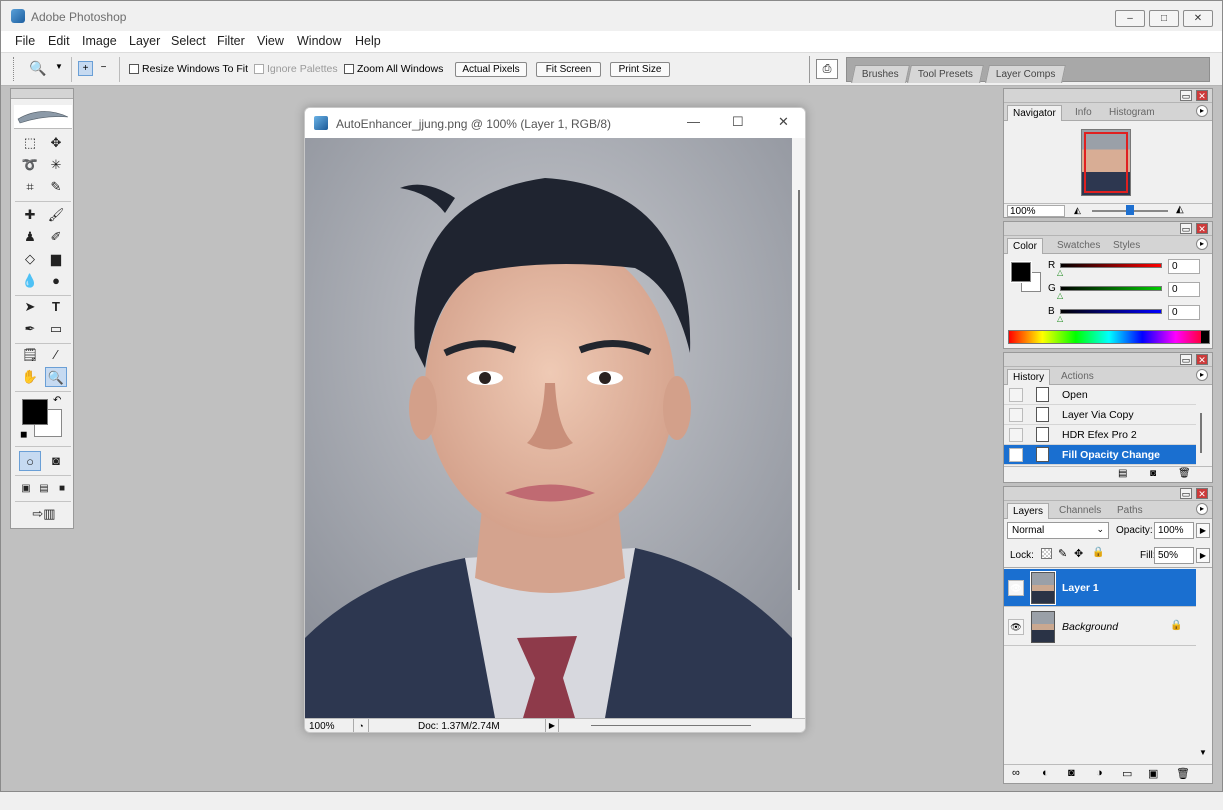 The height and width of the screenshot is (810, 1223). Describe the element at coordinates (30, 329) in the screenshot. I see `pen-tool-icon: ✒` at that location.